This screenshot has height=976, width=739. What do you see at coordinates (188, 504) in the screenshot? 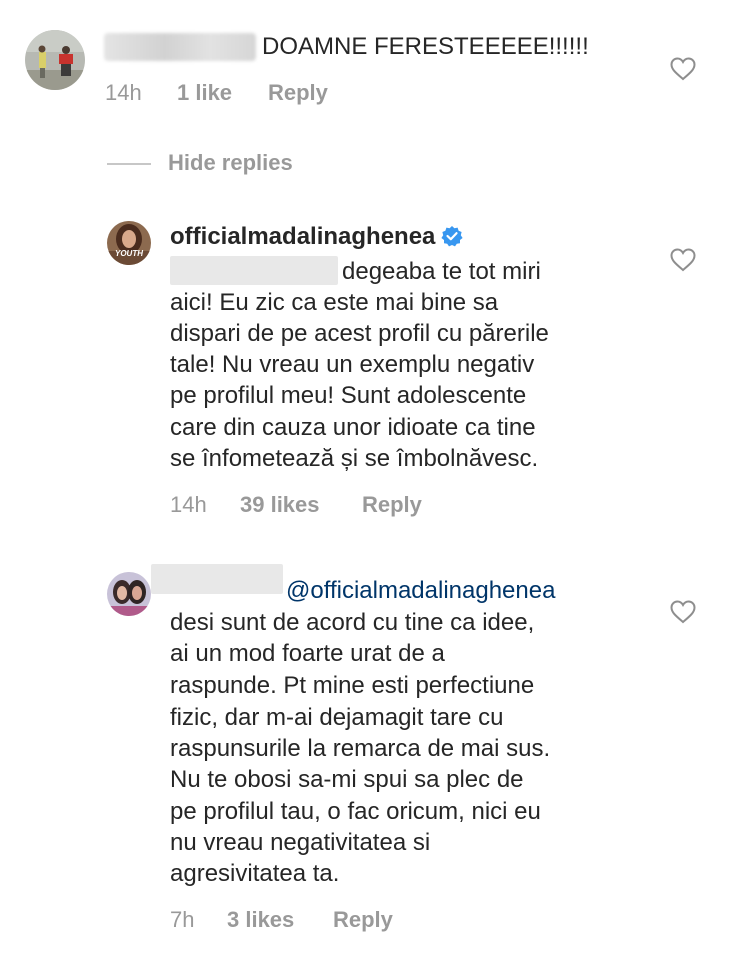
I see `reply1-time: 14h` at bounding box center [188, 504].